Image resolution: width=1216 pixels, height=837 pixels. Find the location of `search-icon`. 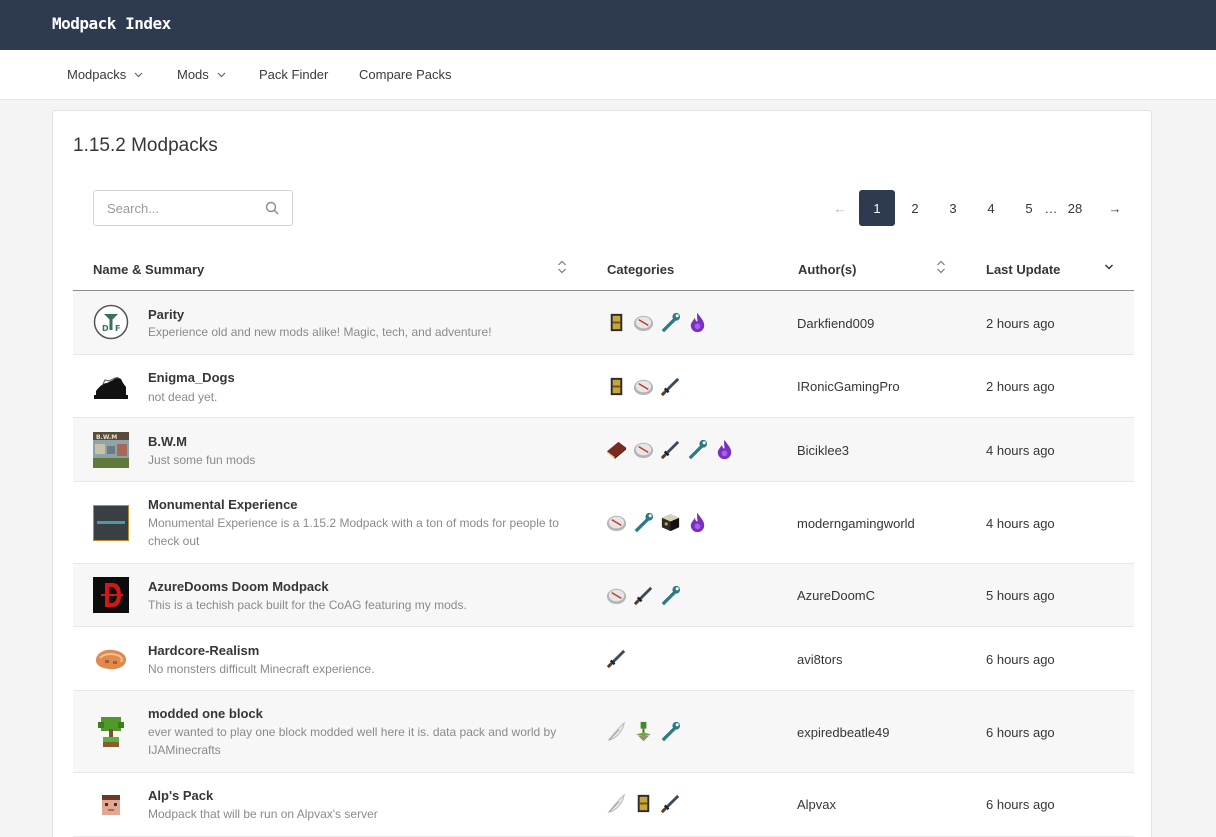

search-icon is located at coordinates (272, 208).